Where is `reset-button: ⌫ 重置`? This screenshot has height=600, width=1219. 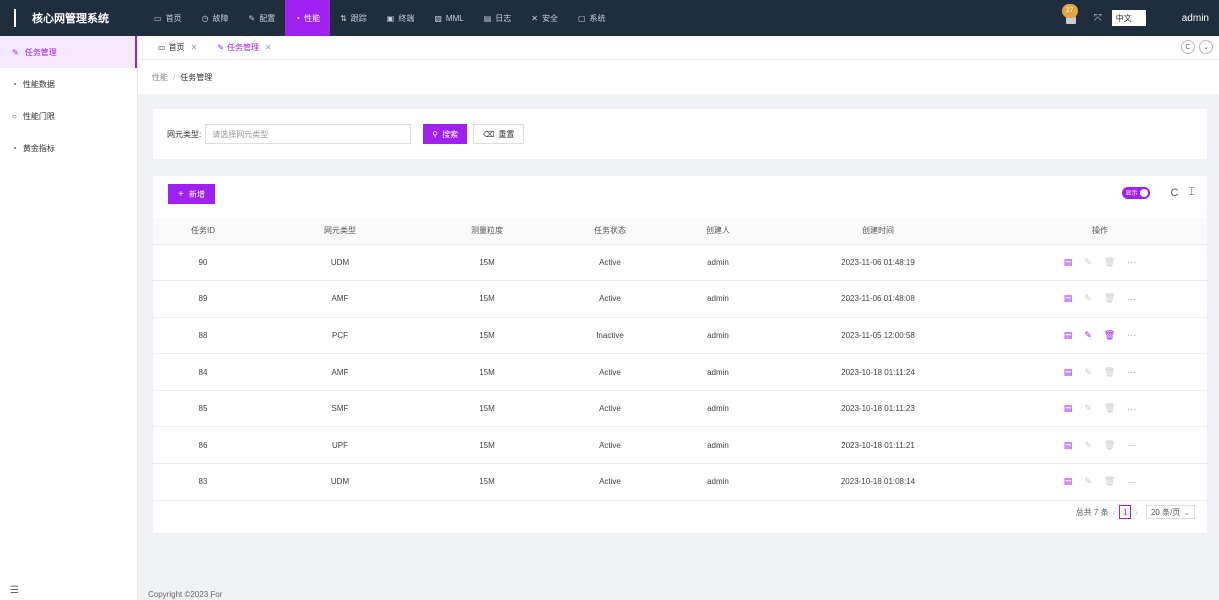 reset-button: ⌫ 重置 is located at coordinates (499, 134).